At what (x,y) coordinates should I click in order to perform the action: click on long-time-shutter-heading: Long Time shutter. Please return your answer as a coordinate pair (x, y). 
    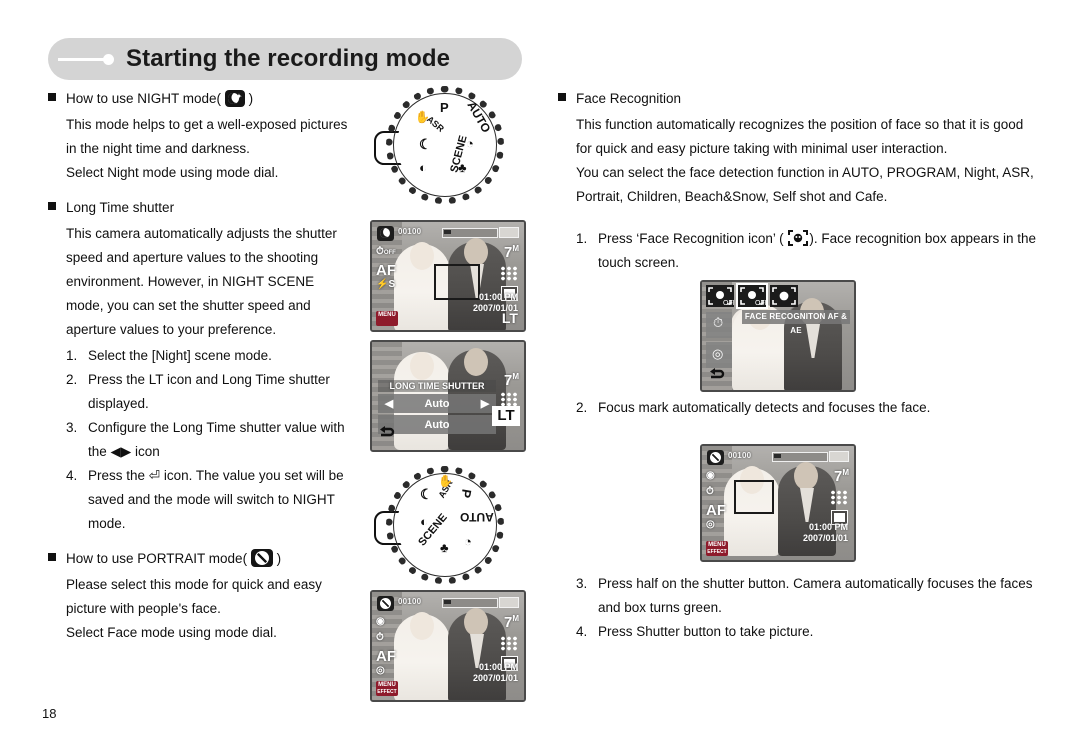
    Looking at the image, I should click on (213, 207).